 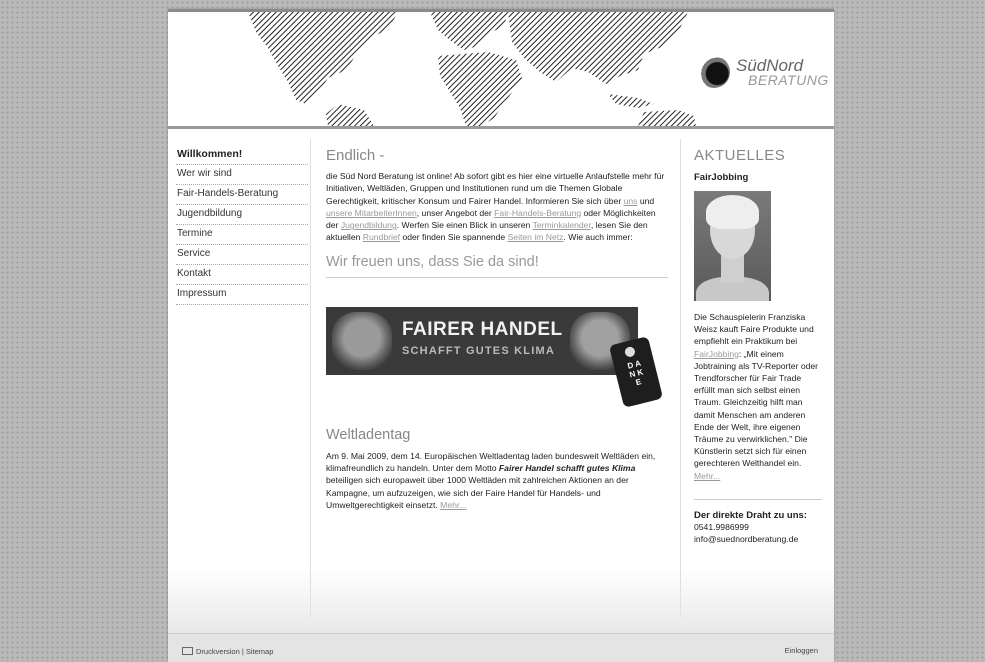 I want to click on banner-title: FAIRER HANDEL, so click(x=482, y=329).